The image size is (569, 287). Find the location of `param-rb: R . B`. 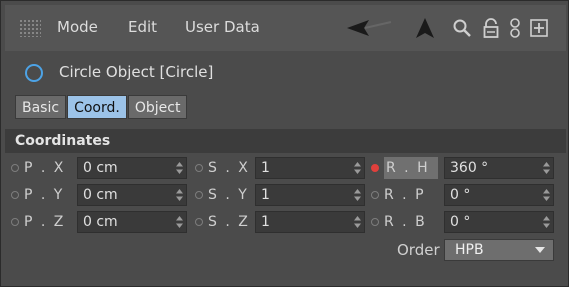

param-rb: R . B is located at coordinates (399, 222).